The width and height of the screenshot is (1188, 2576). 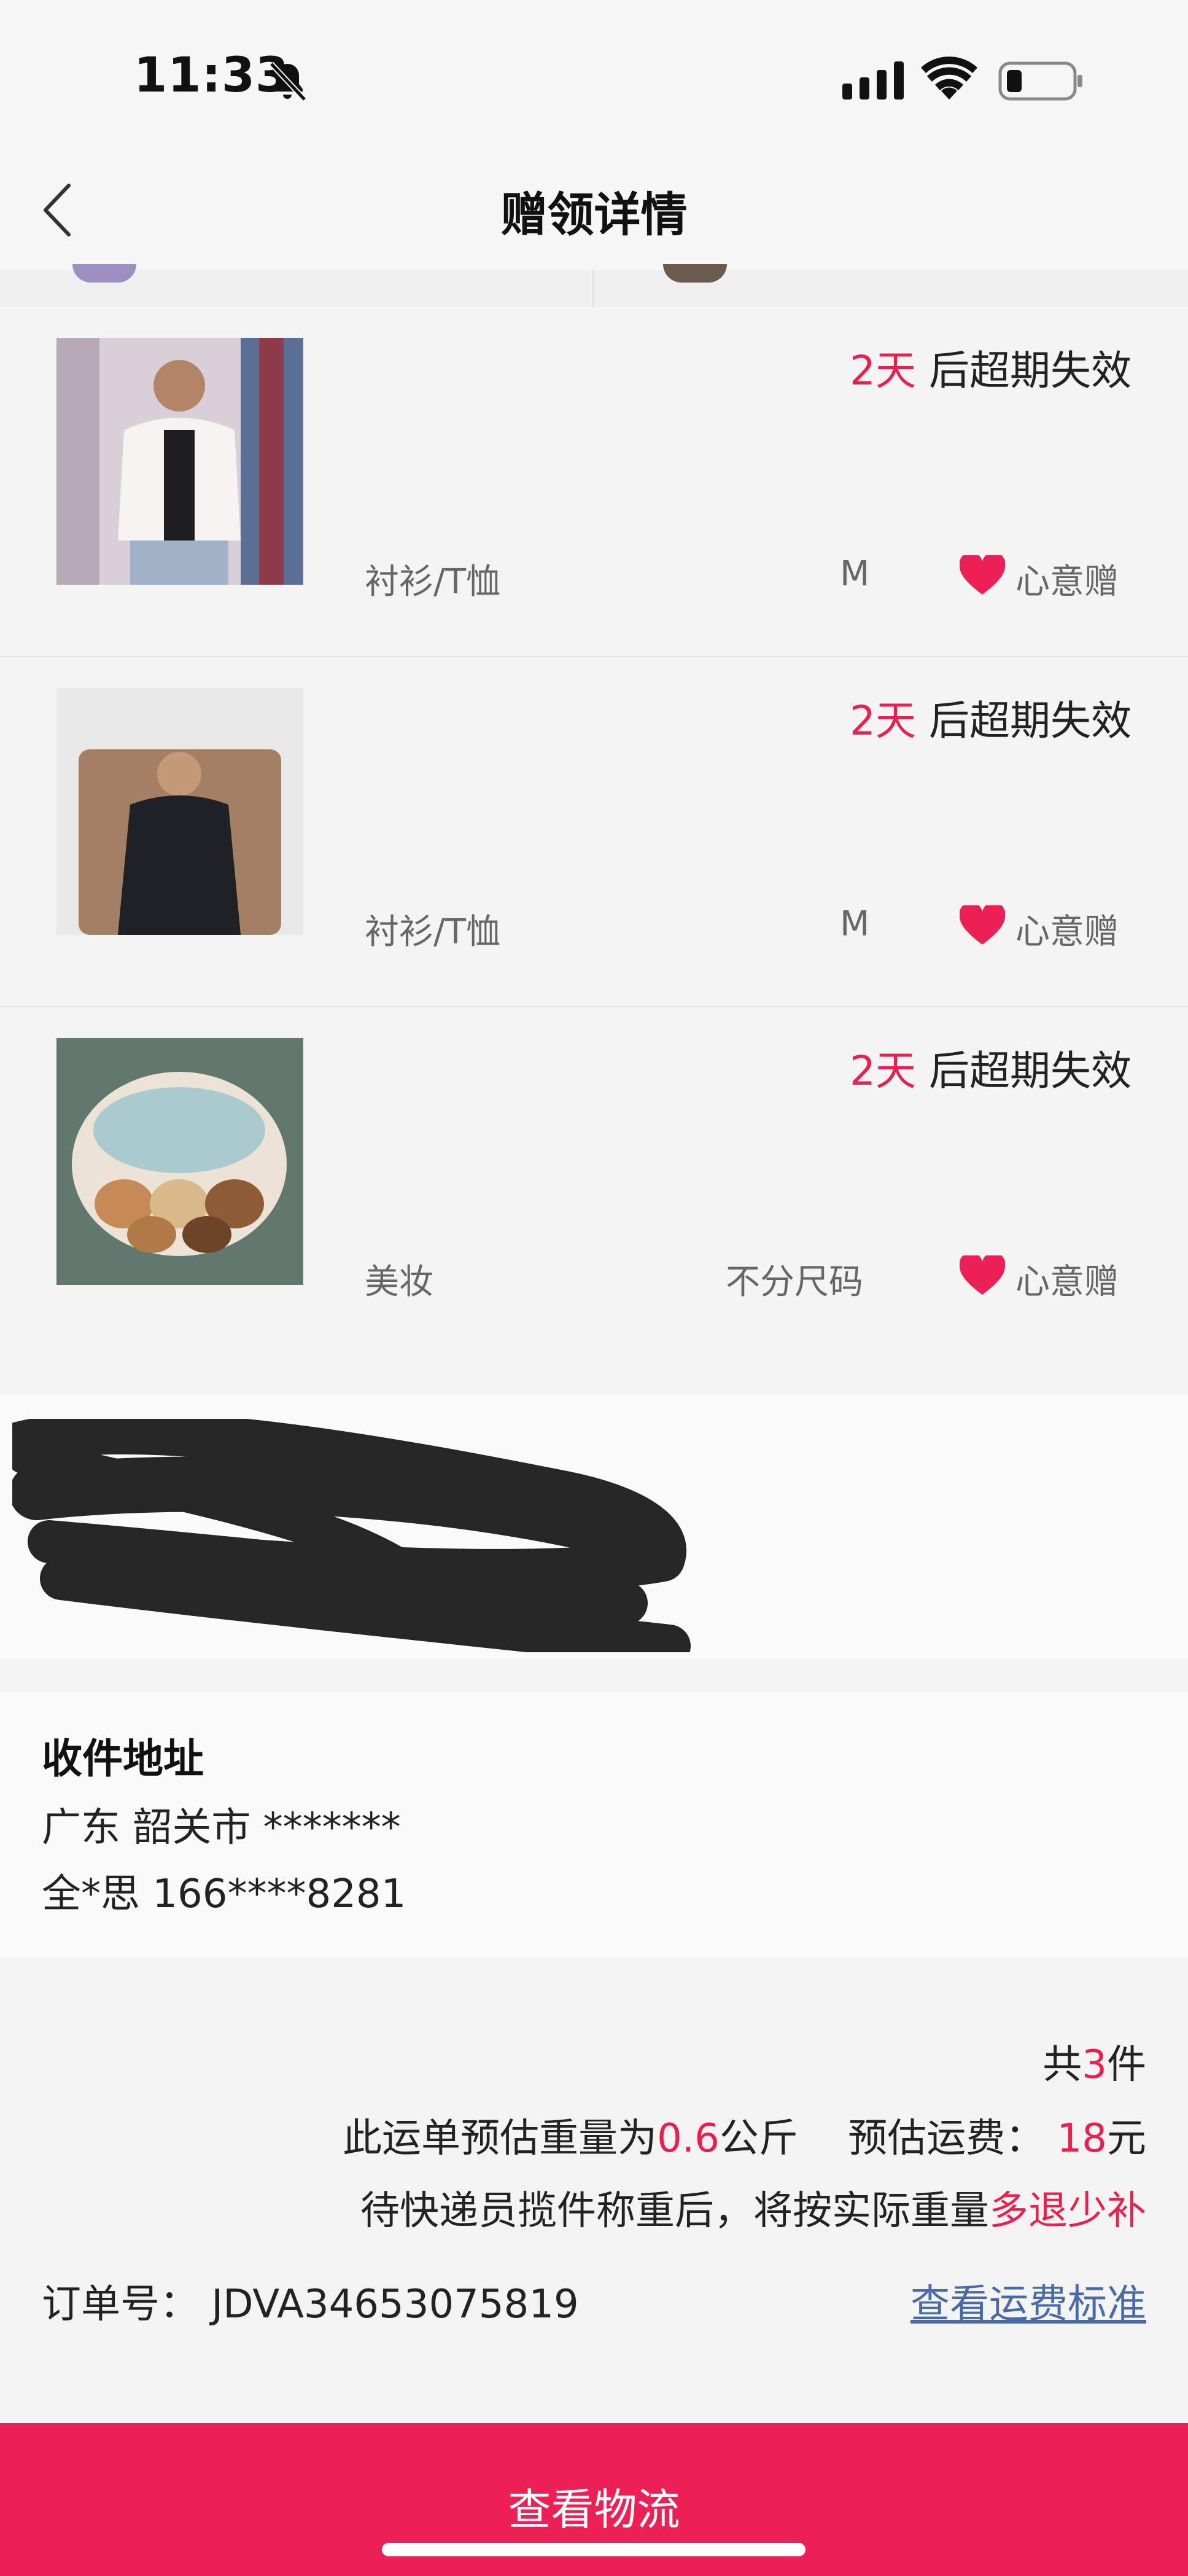 What do you see at coordinates (123, 1758) in the screenshot?
I see `address-label: 收件地址` at bounding box center [123, 1758].